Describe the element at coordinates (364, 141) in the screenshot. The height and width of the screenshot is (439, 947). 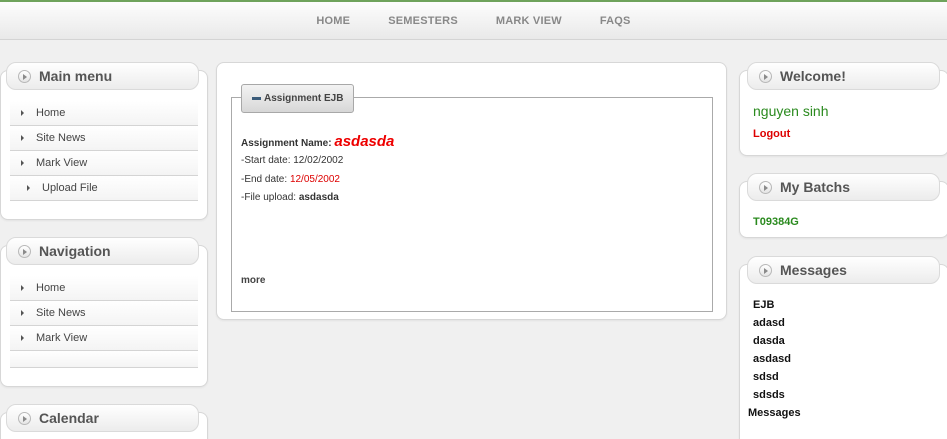
I see `assignment-name-value: asdasda` at that location.